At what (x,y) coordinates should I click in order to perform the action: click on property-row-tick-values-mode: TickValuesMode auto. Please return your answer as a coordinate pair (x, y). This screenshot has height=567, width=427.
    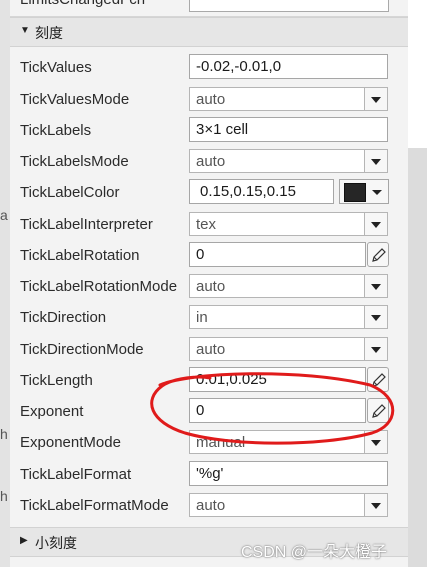
    Looking at the image, I should click on (209, 99).